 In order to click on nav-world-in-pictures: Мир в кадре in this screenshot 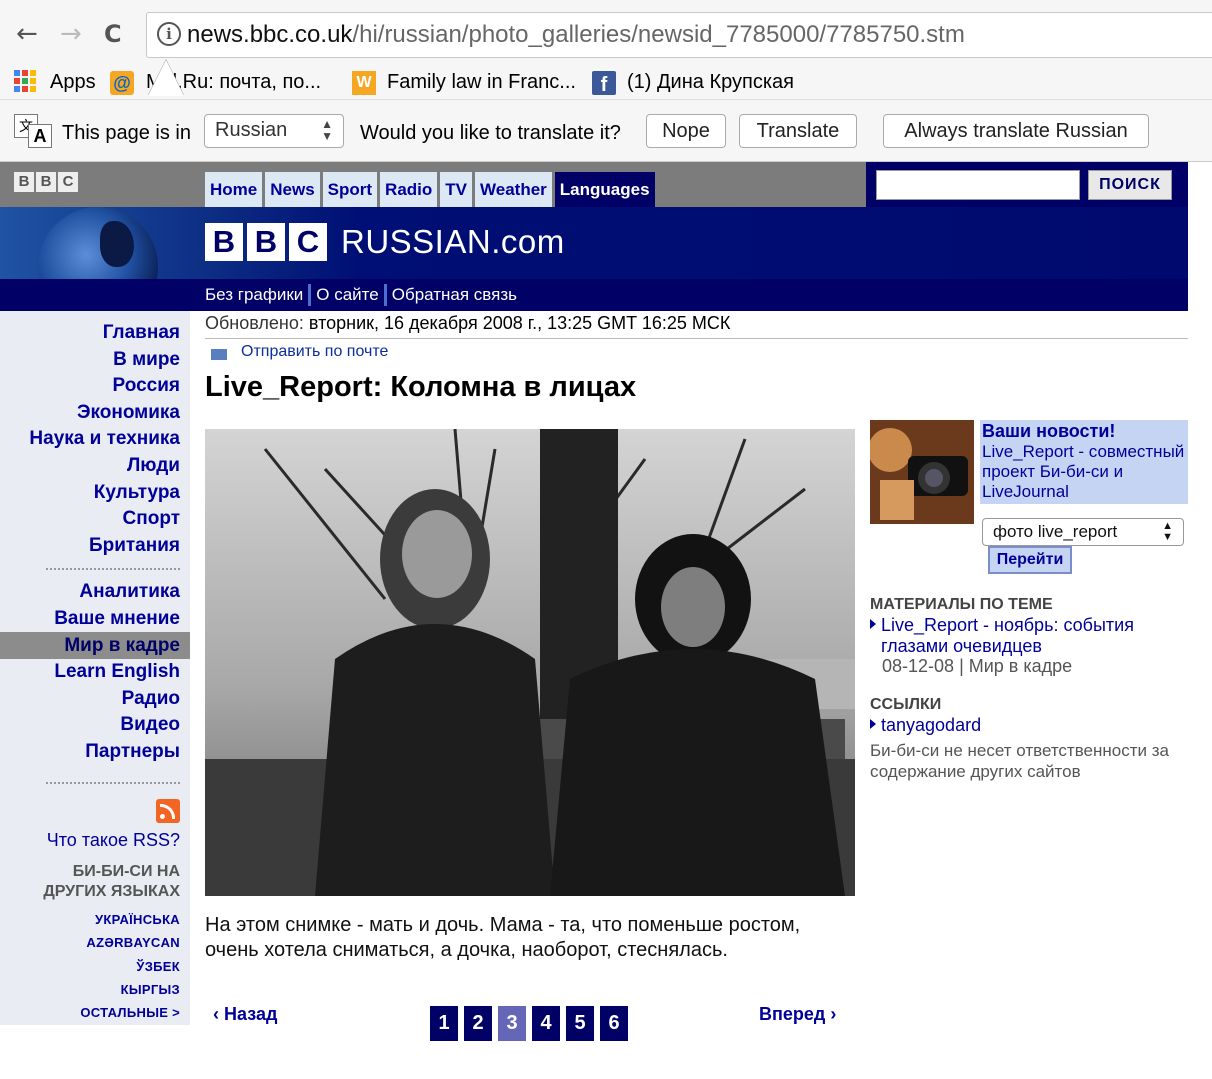, I will do `click(95, 645)`.